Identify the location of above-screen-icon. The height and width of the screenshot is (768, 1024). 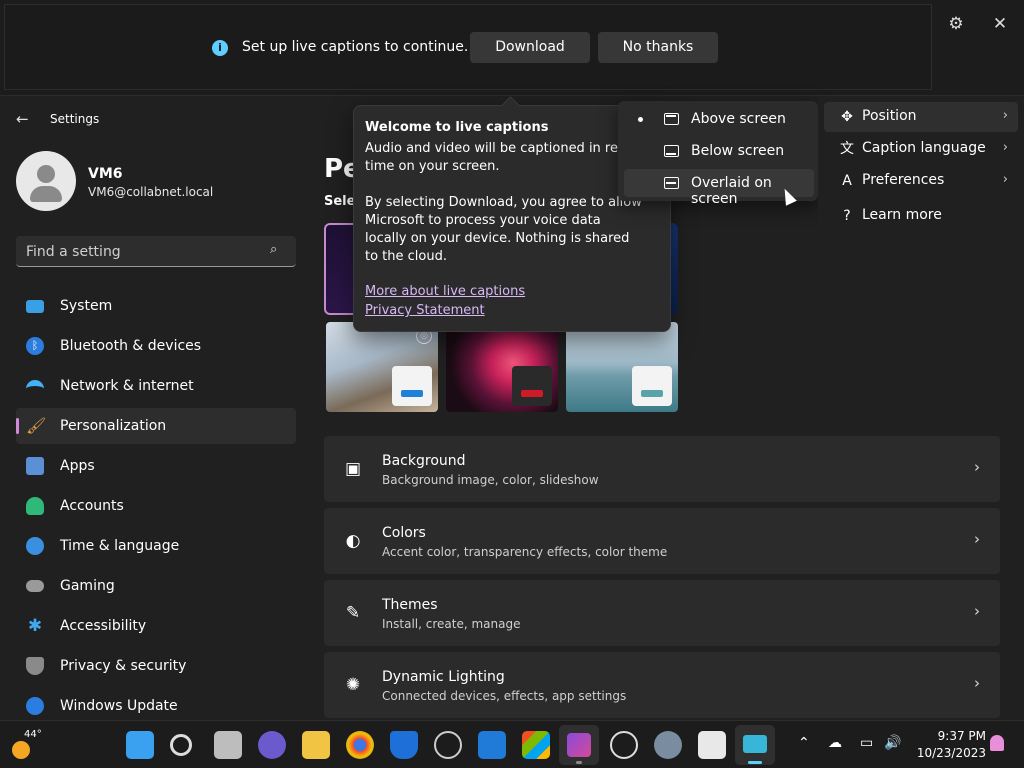
(671, 119).